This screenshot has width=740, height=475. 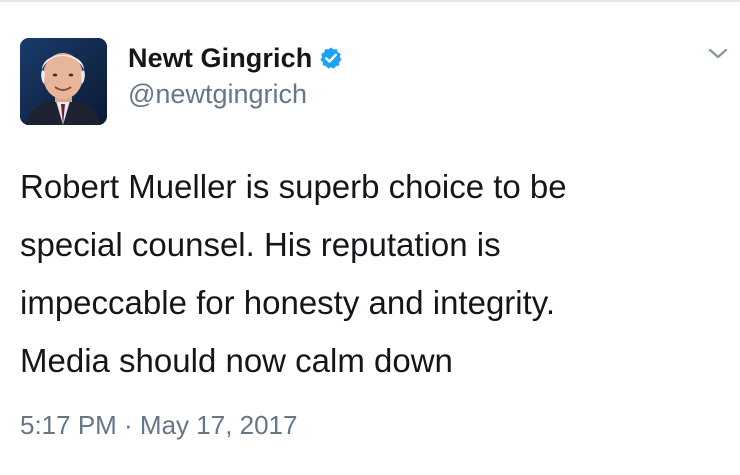 I want to click on chevron-down-icon, so click(x=718, y=54).